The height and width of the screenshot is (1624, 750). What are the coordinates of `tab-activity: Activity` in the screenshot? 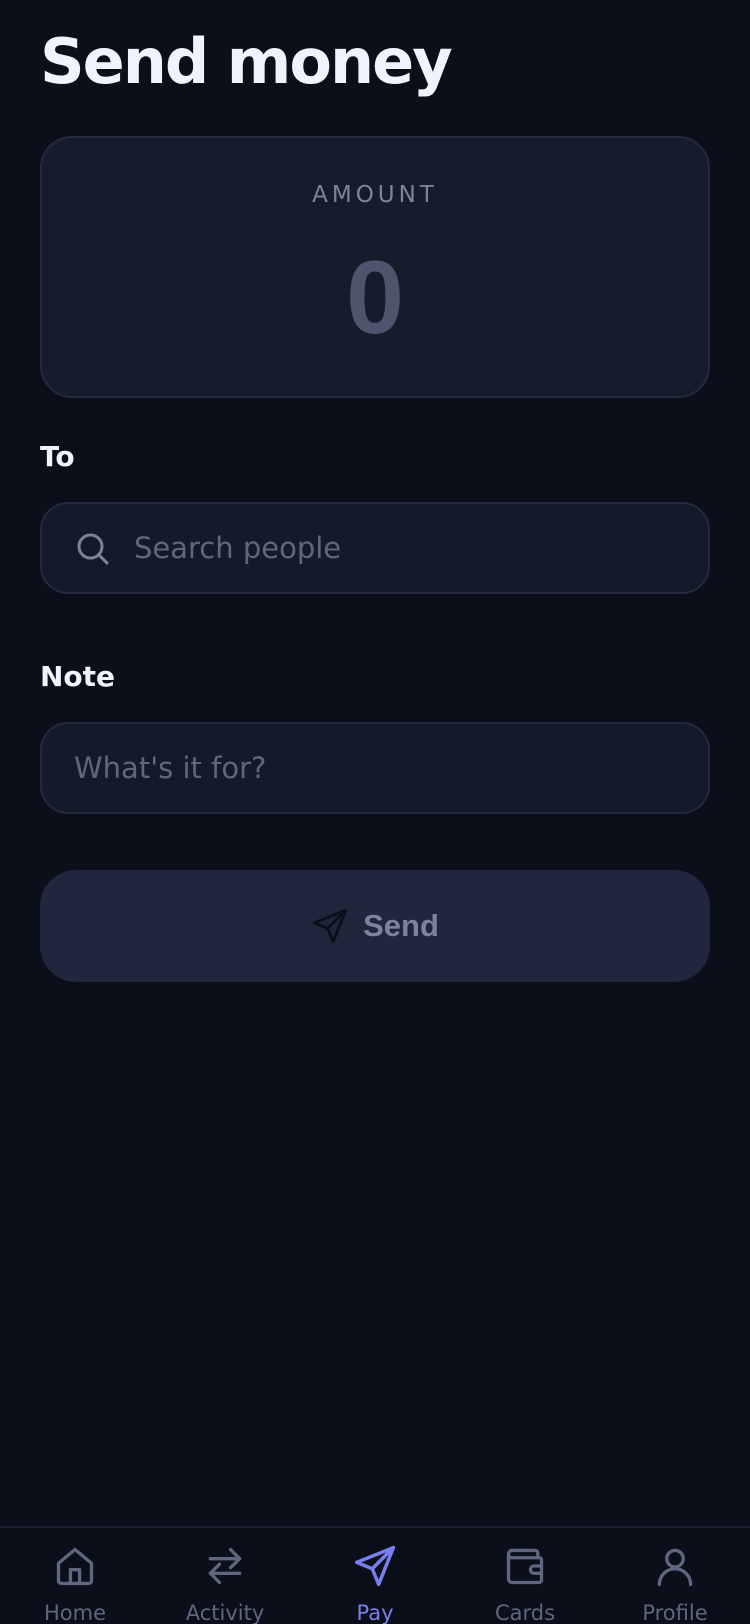 It's located at (225, 1576).